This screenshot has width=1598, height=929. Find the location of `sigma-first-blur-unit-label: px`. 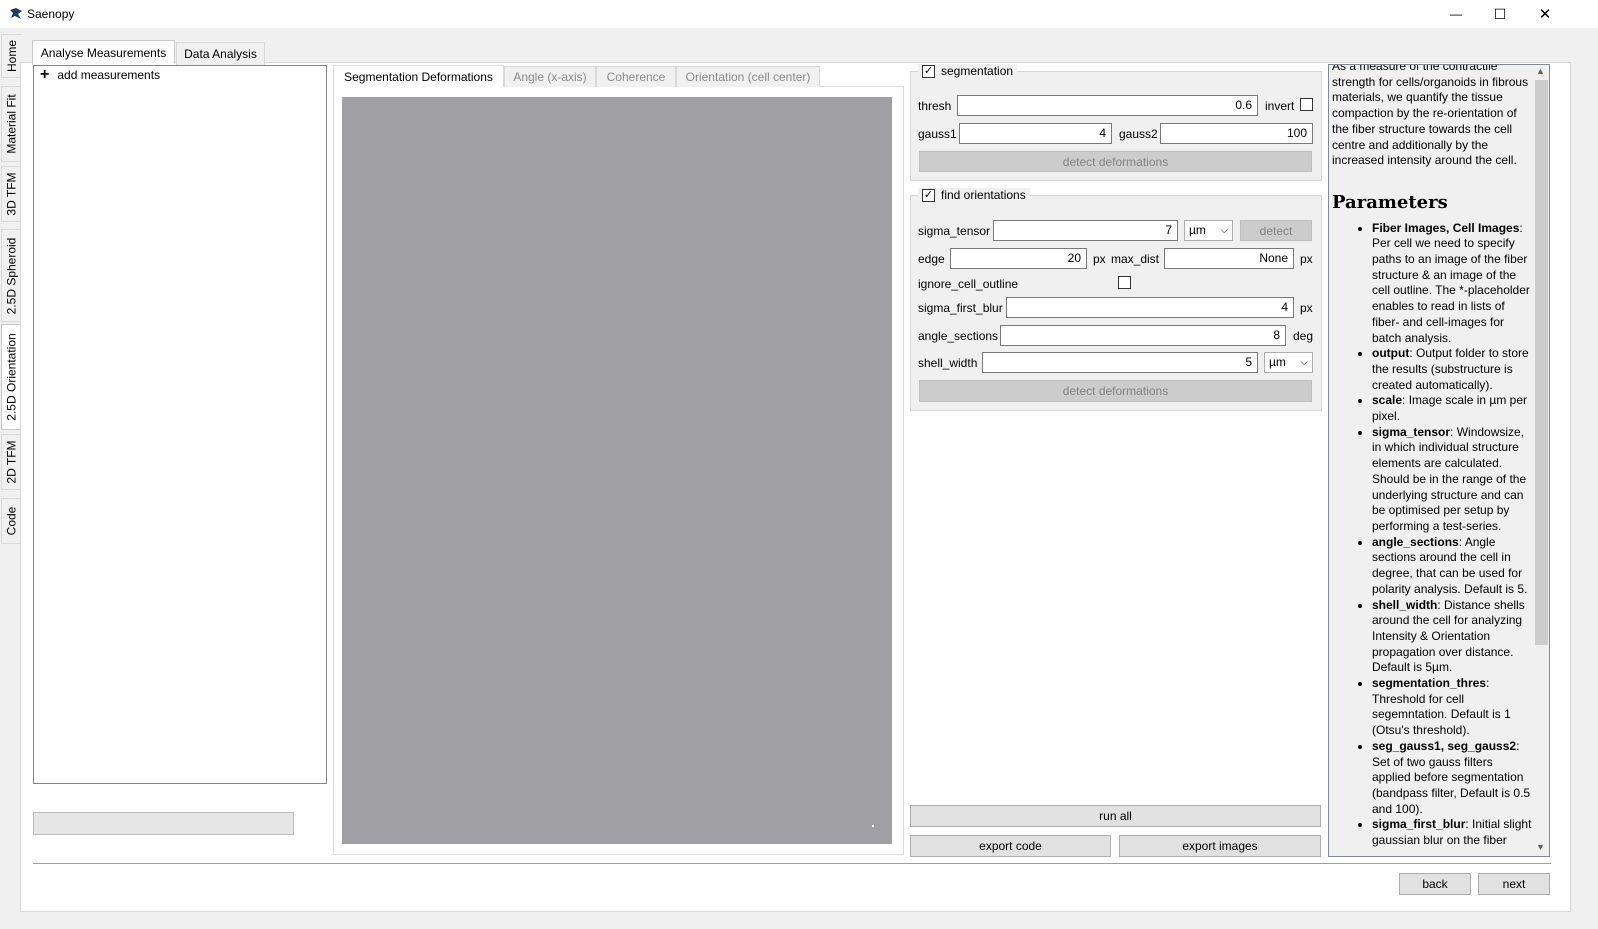

sigma-first-blur-unit-label: px is located at coordinates (1306, 308).